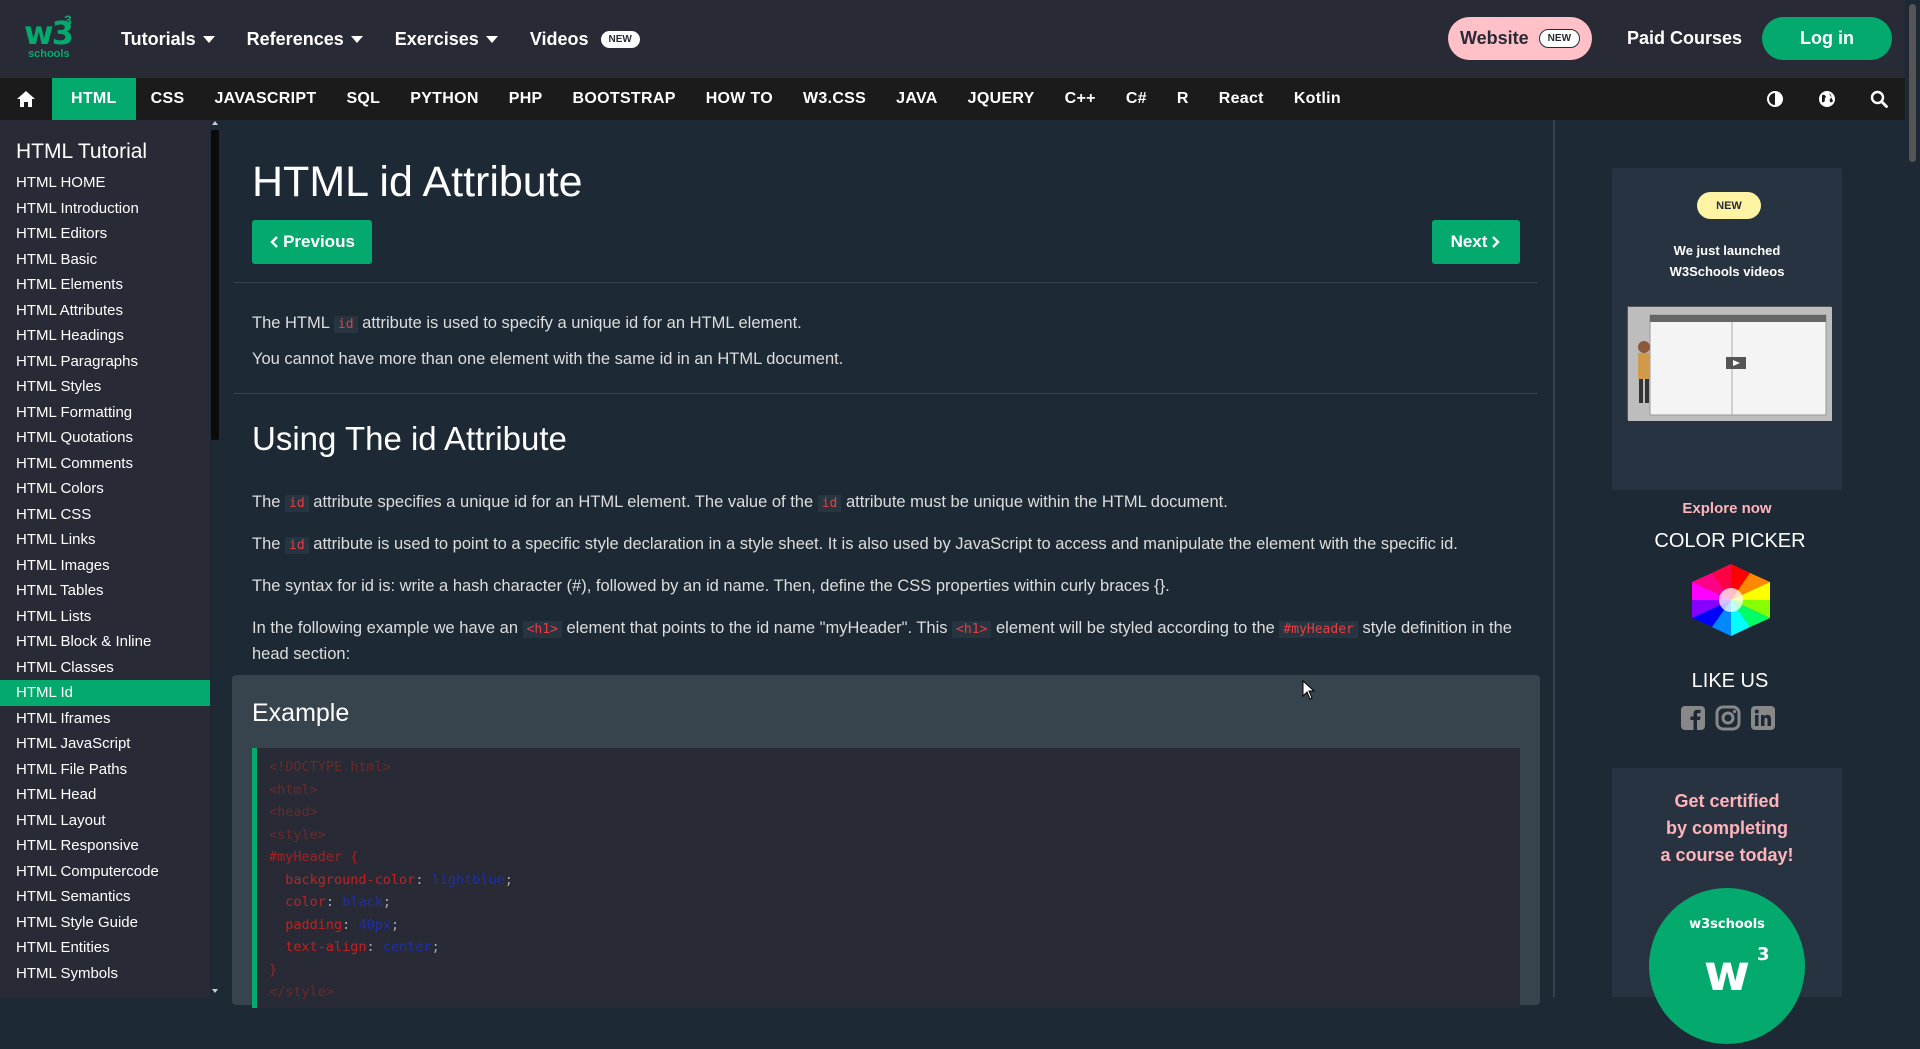 The image size is (1920, 1049). I want to click on sidebar-item-html-home: HTML HOME, so click(105, 183).